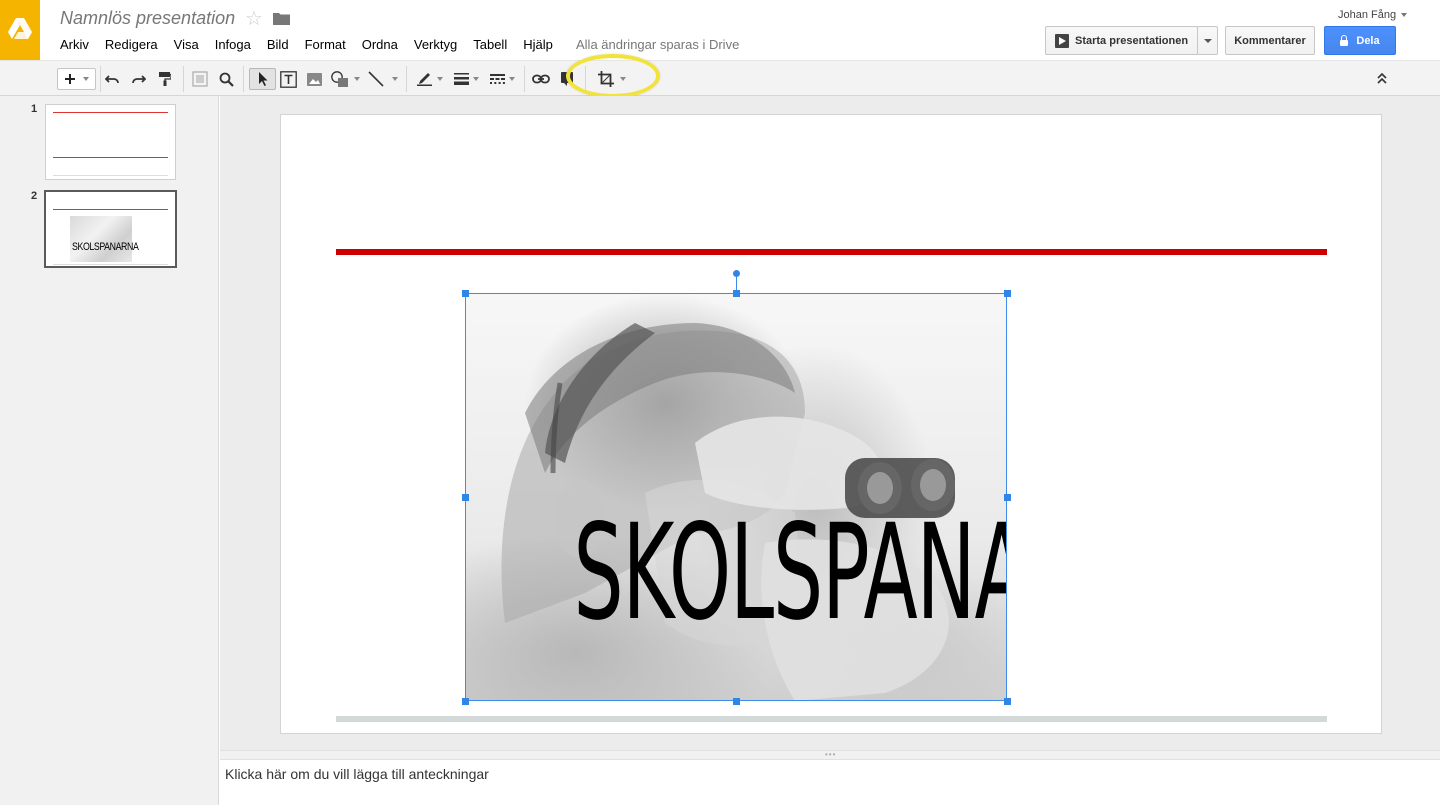 This screenshot has height=805, width=1440. I want to click on paint-format-button, so click(165, 79).